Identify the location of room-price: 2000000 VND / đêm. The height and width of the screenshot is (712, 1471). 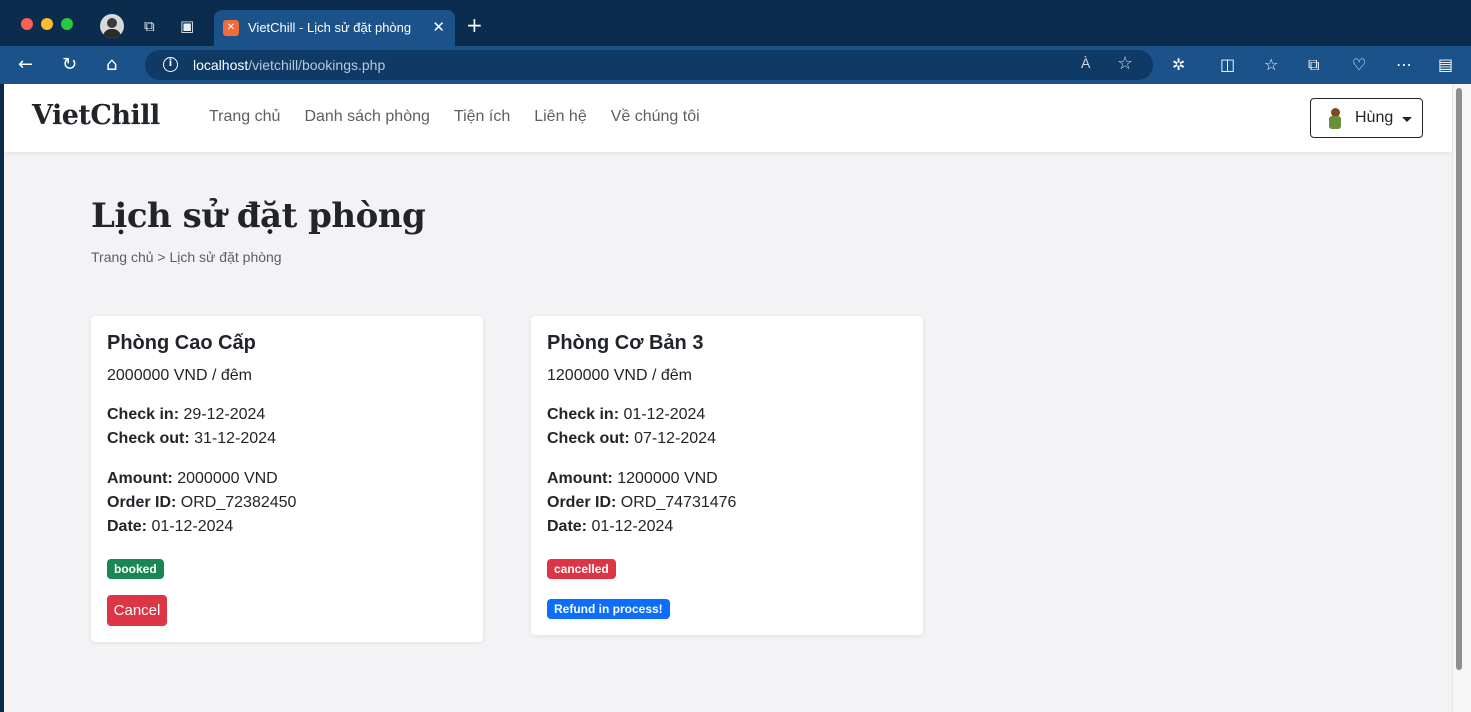
(179, 375).